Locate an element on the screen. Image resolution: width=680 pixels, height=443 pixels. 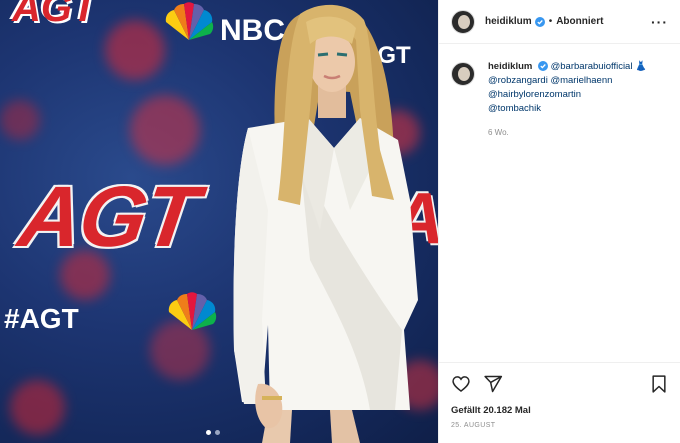
header-username: heidiklum is located at coordinates (508, 21).